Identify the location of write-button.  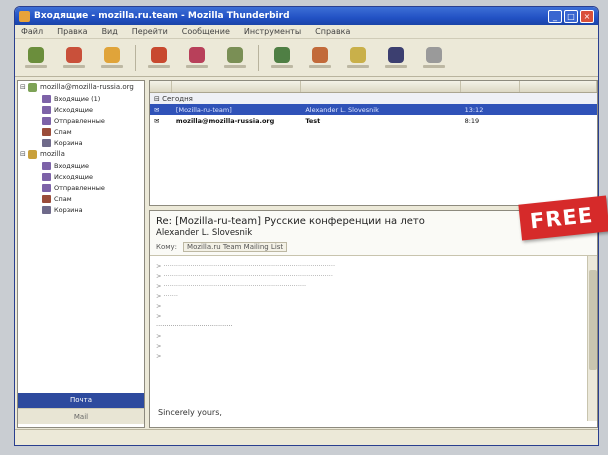
(74, 58).